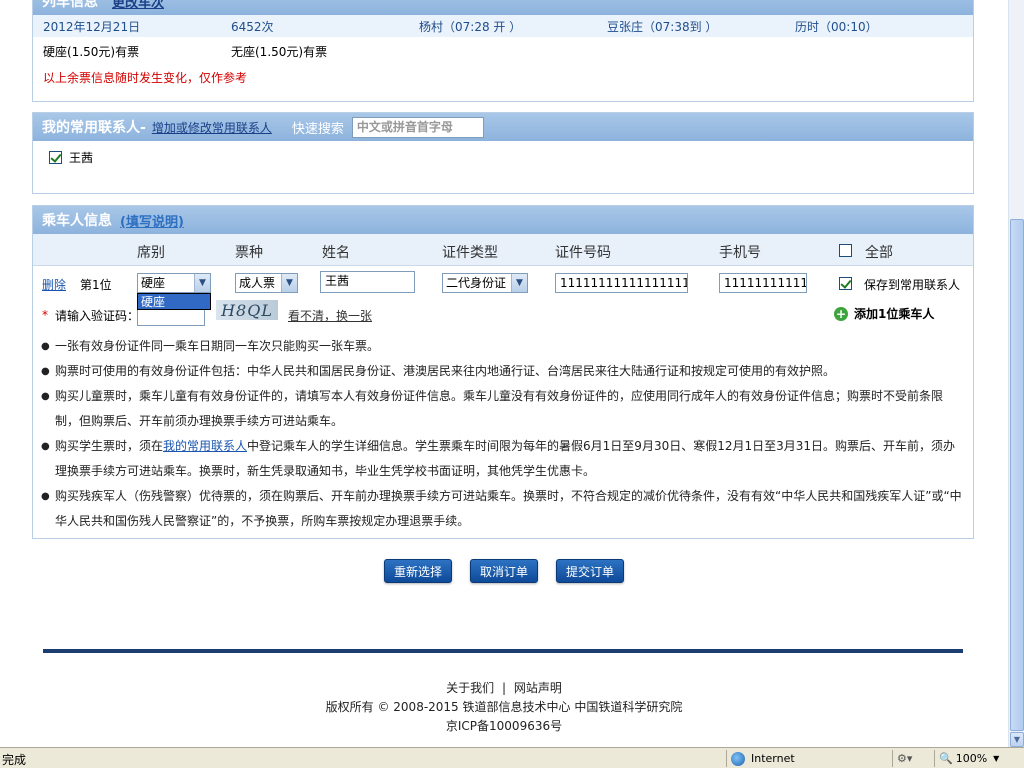 The height and width of the screenshot is (768, 1024). I want to click on scrollbar-thumb, so click(1017, 475).